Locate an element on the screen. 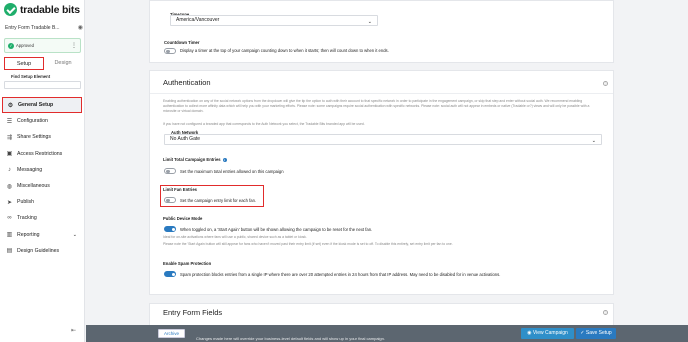 The image size is (688, 342). timezone-select: America/Vancouver ⌄ is located at coordinates (274, 20).